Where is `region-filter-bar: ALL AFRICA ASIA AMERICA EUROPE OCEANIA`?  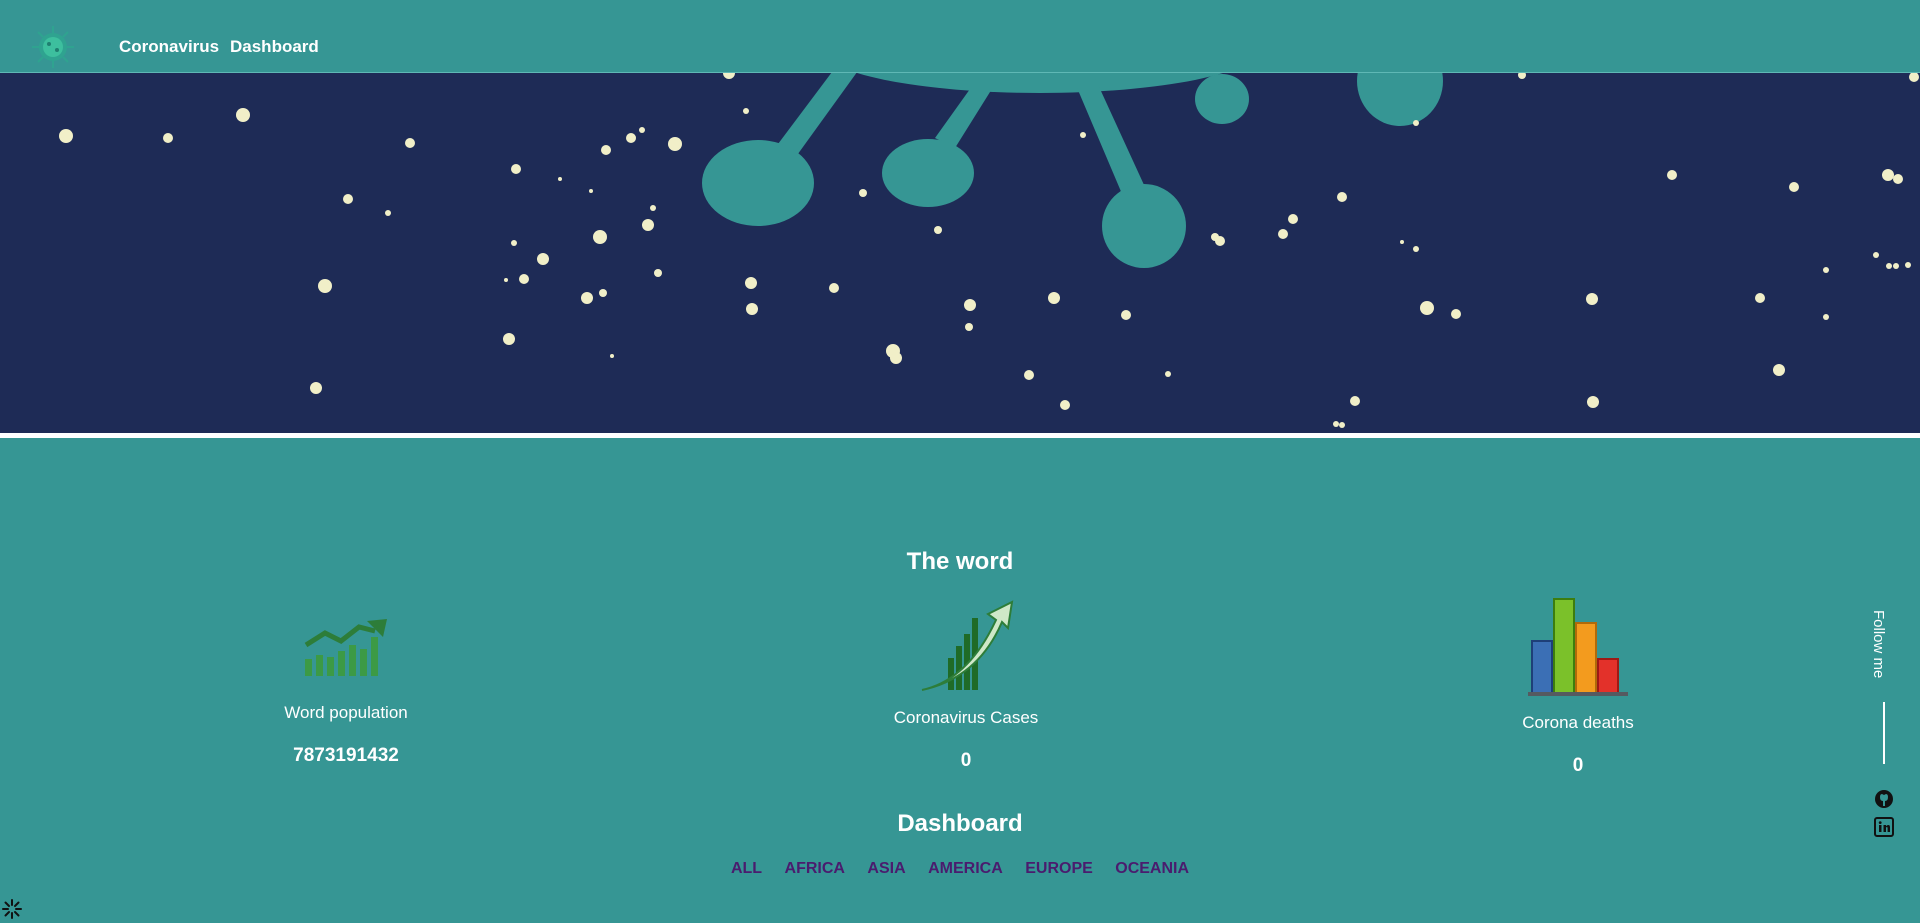
region-filter-bar: ALL AFRICA ASIA AMERICA EUROPE OCEANIA is located at coordinates (960, 869).